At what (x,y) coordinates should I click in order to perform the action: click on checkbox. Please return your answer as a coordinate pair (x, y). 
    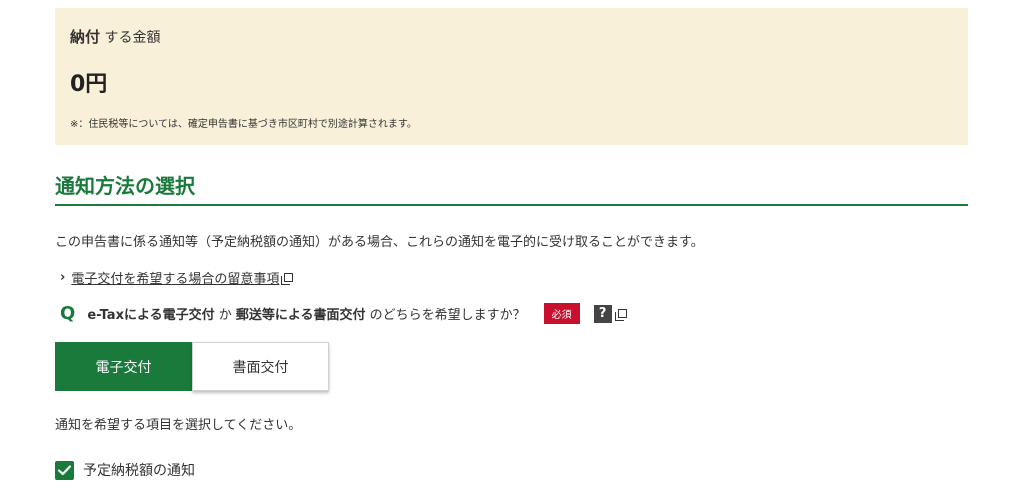
    Looking at the image, I should click on (64, 470).